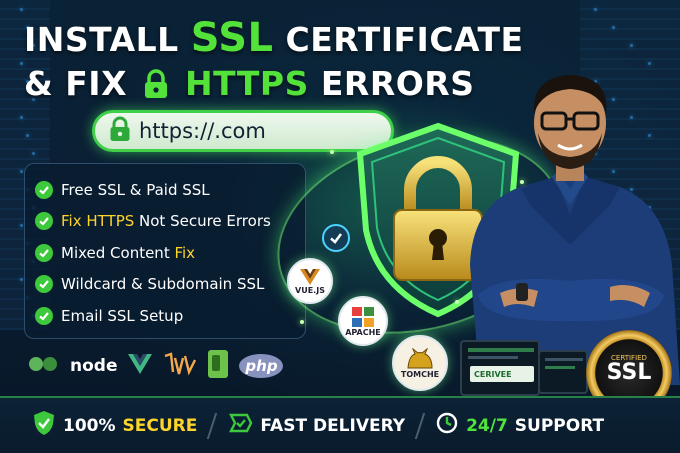 This screenshot has height=453, width=680. I want to click on headline-line-1: INSTALL SSL CERTIFICATE, so click(274, 39).